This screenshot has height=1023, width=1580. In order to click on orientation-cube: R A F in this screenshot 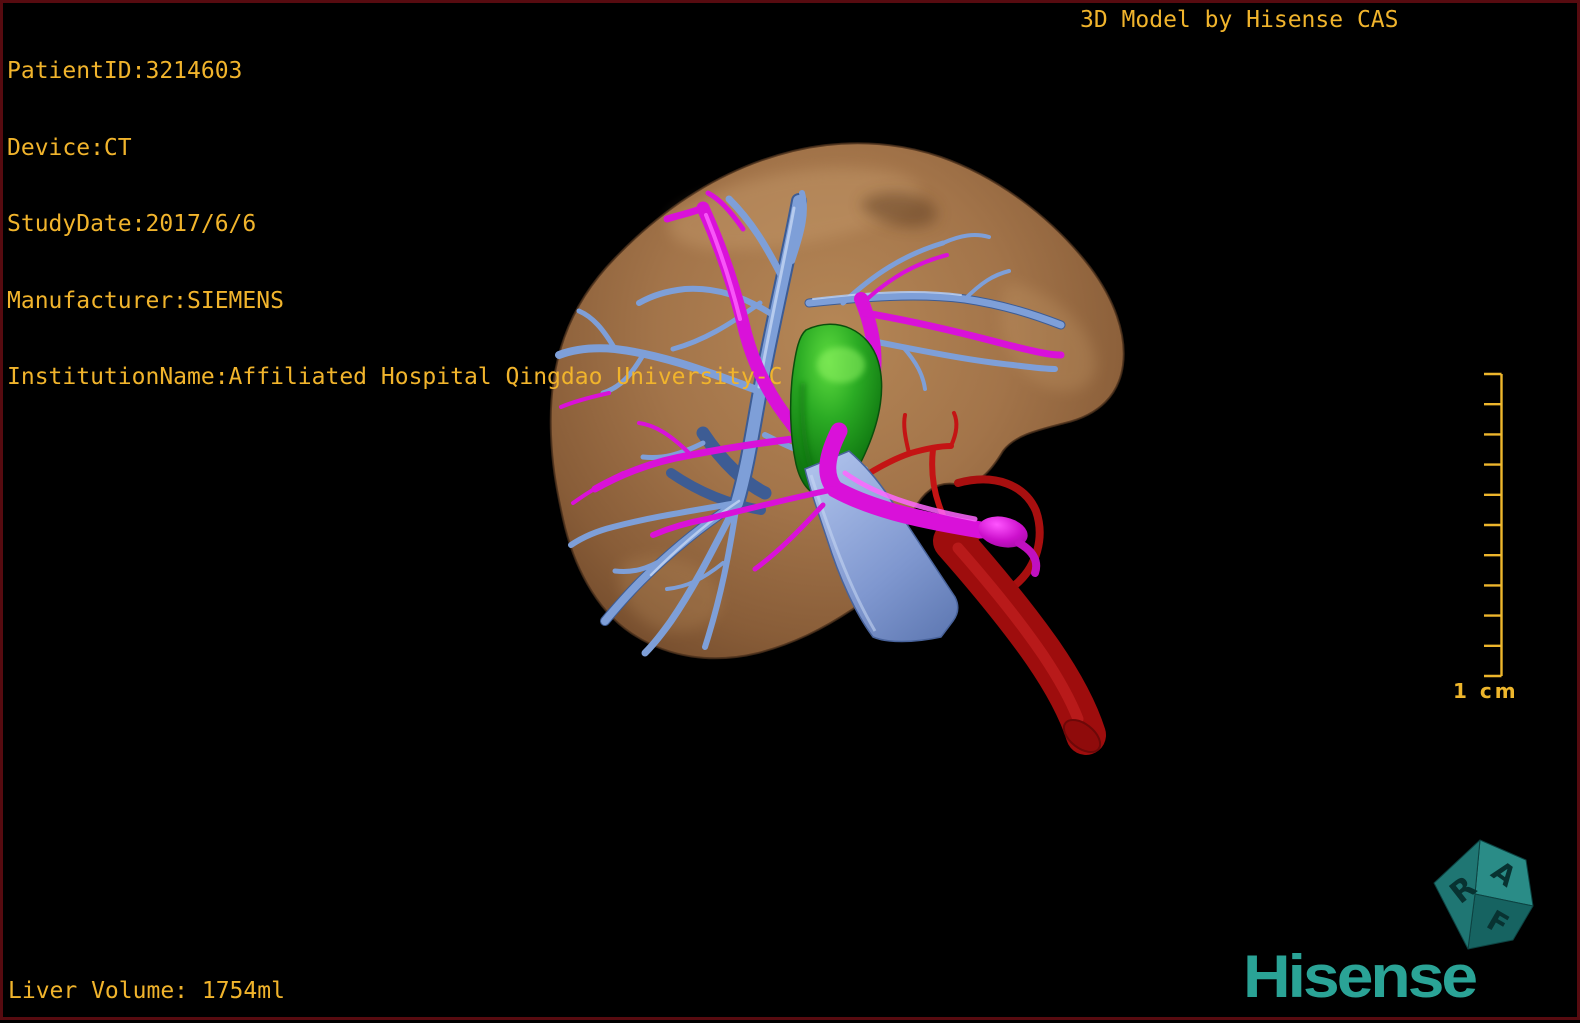, I will do `click(1483, 894)`.